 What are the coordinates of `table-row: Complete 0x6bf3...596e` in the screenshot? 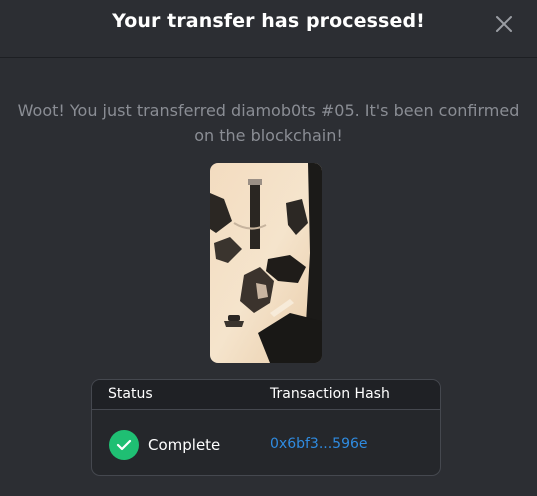 It's located at (266, 442).